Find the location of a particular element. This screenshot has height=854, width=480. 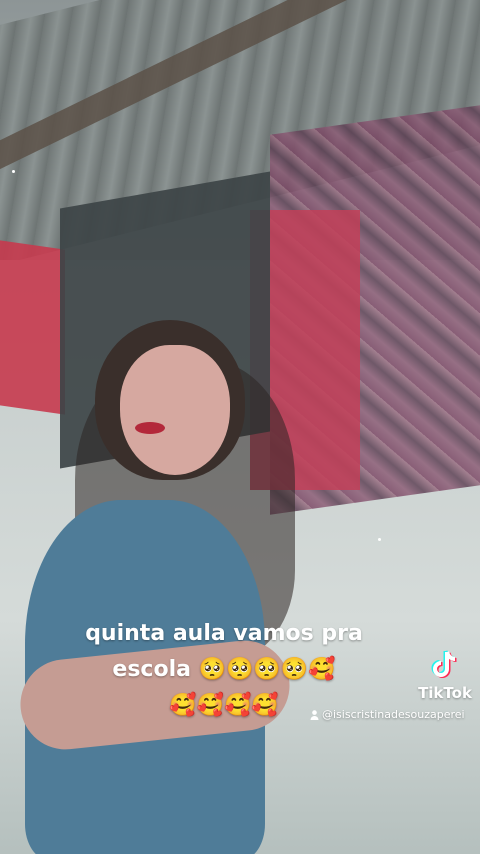

caption-line-2: escola 🥺🥺🥺🥺🥰 is located at coordinates (224, 669).